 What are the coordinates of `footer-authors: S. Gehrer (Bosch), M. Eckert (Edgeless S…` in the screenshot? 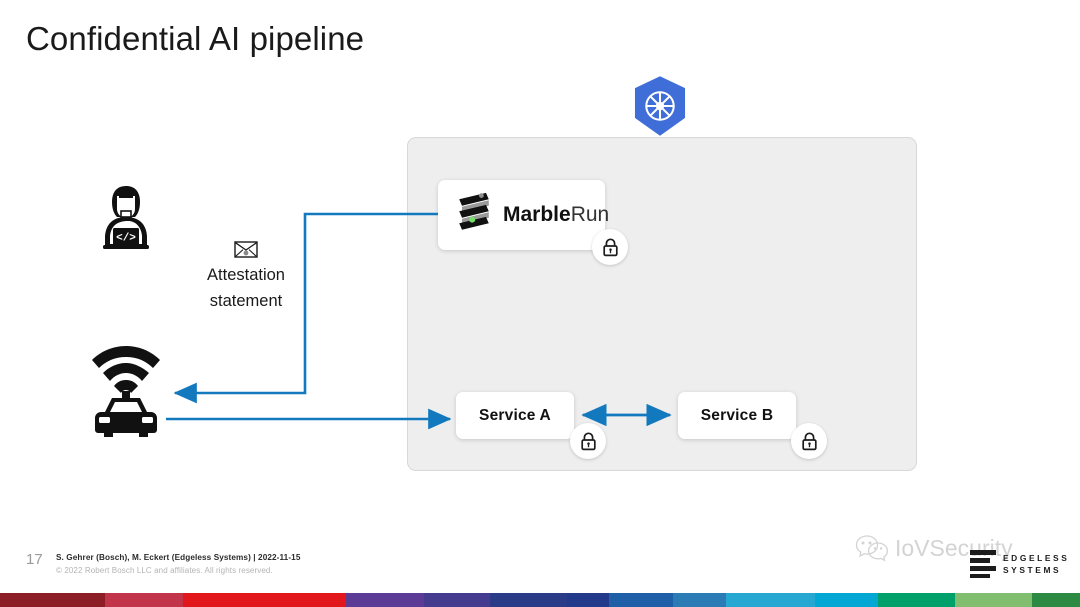 It's located at (178, 557).